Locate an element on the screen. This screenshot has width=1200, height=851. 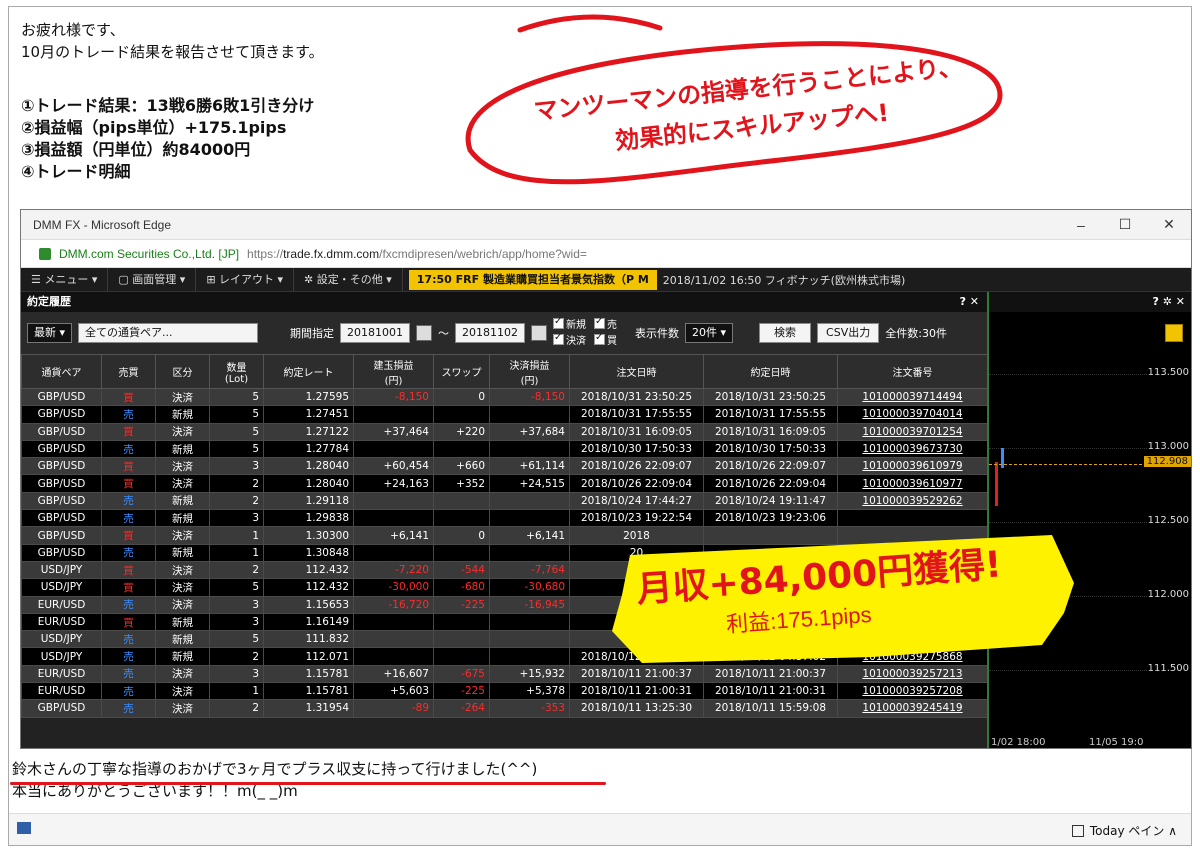
table-cell: 2018/10/26 22:09:07 is located at coordinates (636, 466).